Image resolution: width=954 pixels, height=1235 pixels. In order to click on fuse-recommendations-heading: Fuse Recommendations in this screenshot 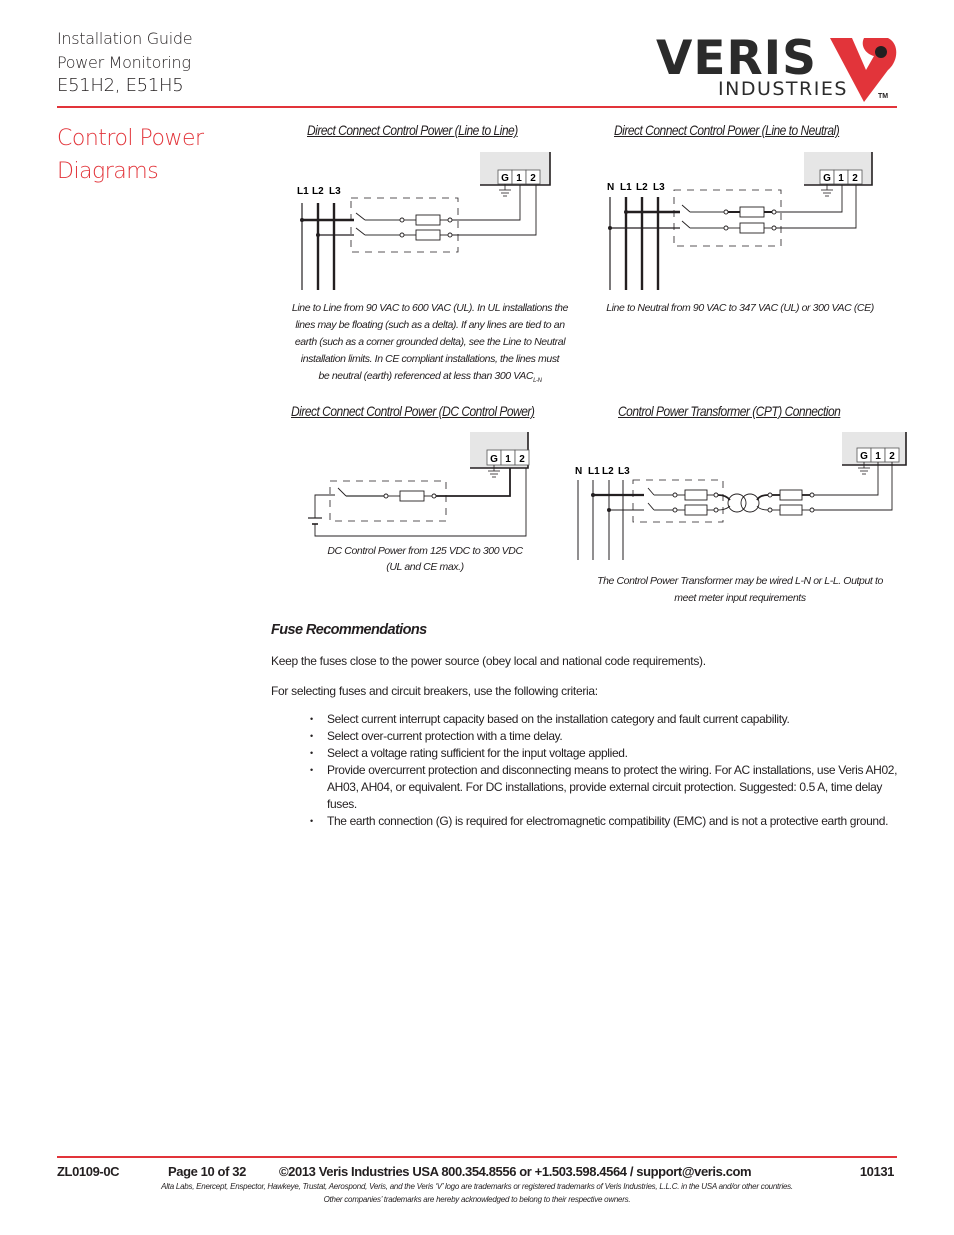, I will do `click(349, 630)`.